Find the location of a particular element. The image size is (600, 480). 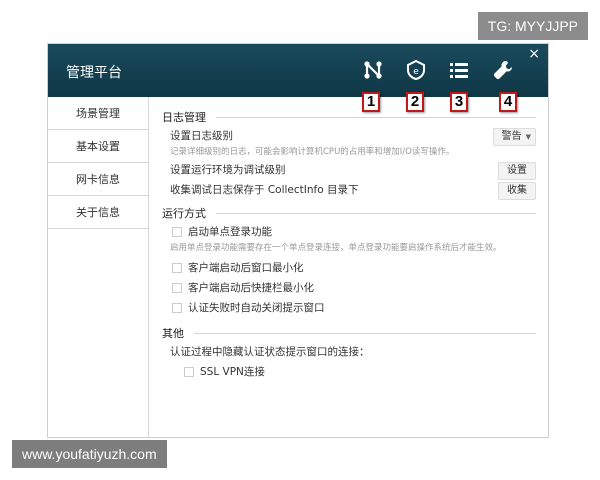

sso-description: 启用单点登录功能需要存在一个单点登录连接，单点登录功能要启操作系统后才能生效。 is located at coordinates (336, 248).